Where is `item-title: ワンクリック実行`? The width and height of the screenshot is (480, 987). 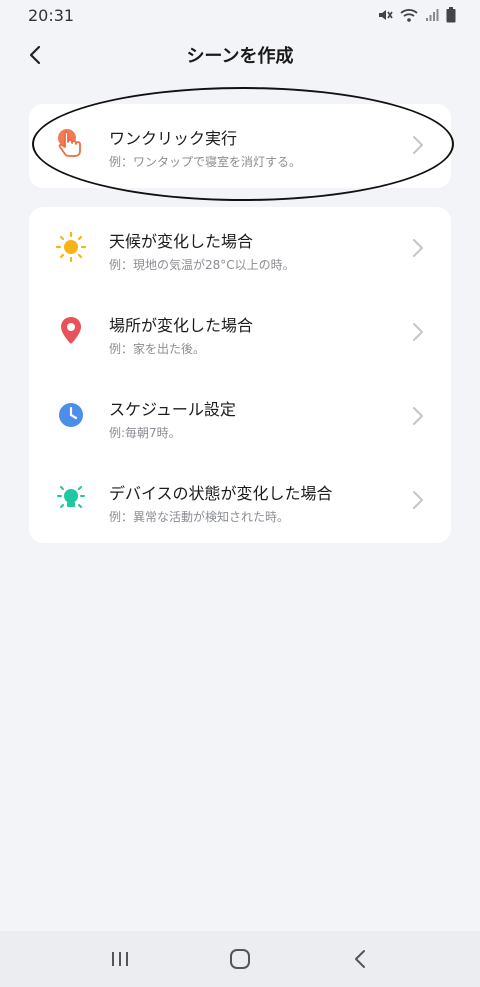 item-title: ワンクリック実行 is located at coordinates (173, 138).